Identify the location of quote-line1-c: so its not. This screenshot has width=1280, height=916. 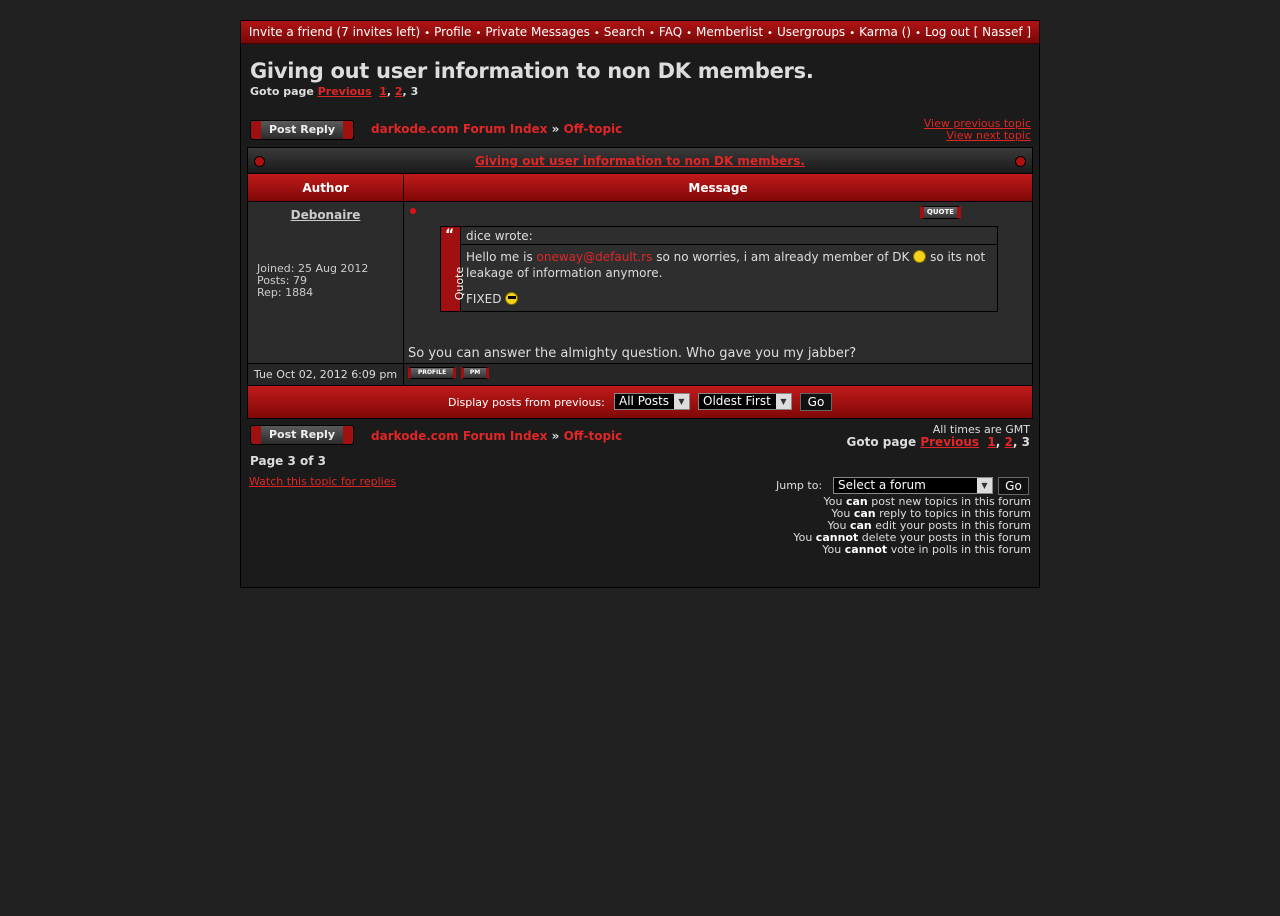
(958, 257).